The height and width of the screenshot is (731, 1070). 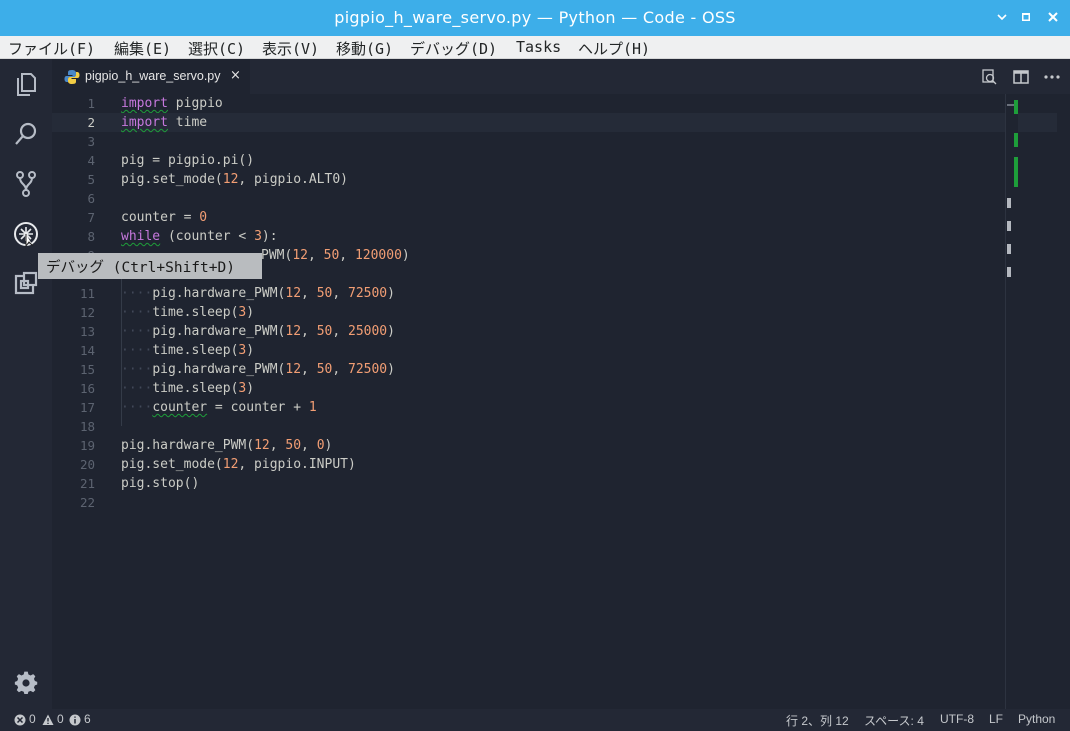 I want to click on code-line: 16 ····time.sleep(3), so click(x=554, y=388).